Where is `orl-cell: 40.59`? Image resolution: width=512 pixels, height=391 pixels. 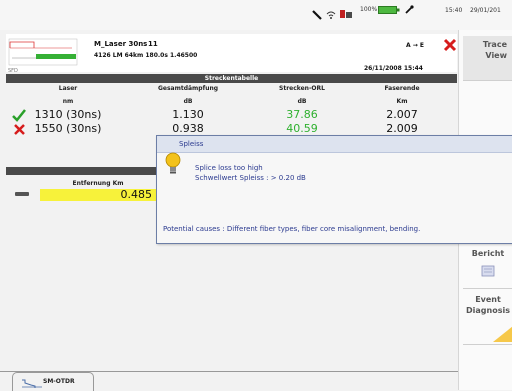
orl-cell: 40.59 is located at coordinates (302, 128).